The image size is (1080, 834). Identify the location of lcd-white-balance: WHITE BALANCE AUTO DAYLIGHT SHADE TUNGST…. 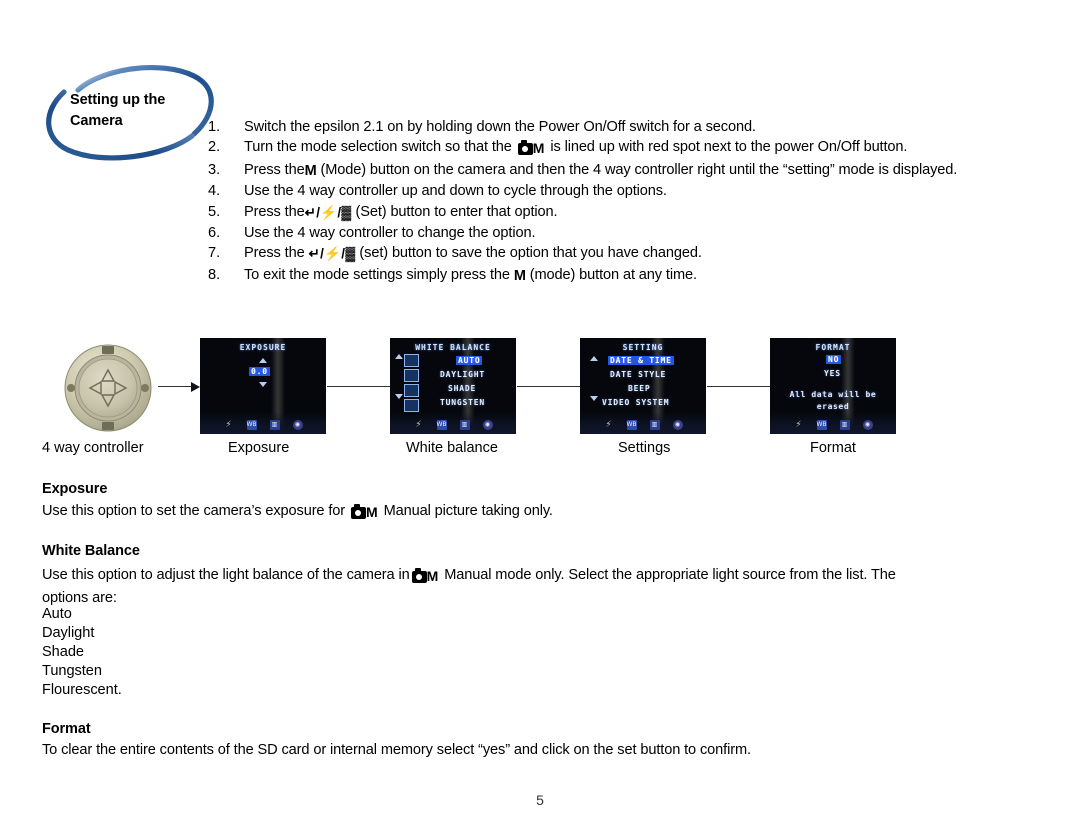
(453, 386).